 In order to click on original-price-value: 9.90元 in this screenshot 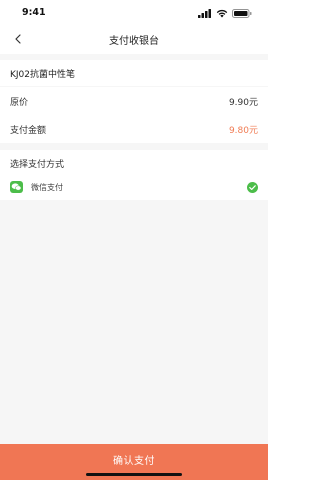, I will do `click(243, 102)`.